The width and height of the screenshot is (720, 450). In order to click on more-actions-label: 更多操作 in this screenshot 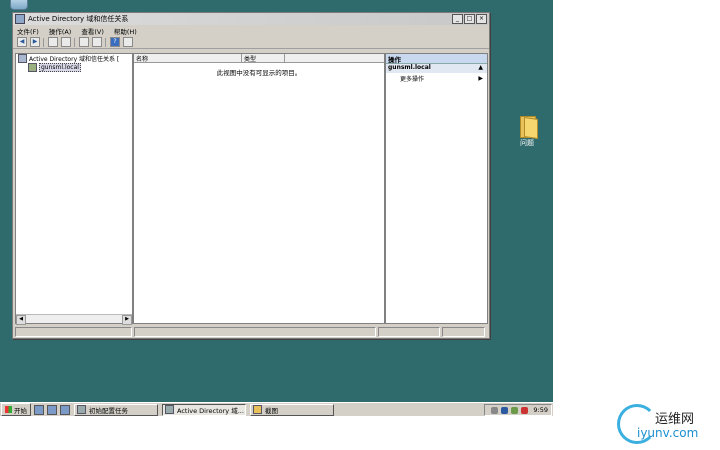, I will do `click(412, 79)`.